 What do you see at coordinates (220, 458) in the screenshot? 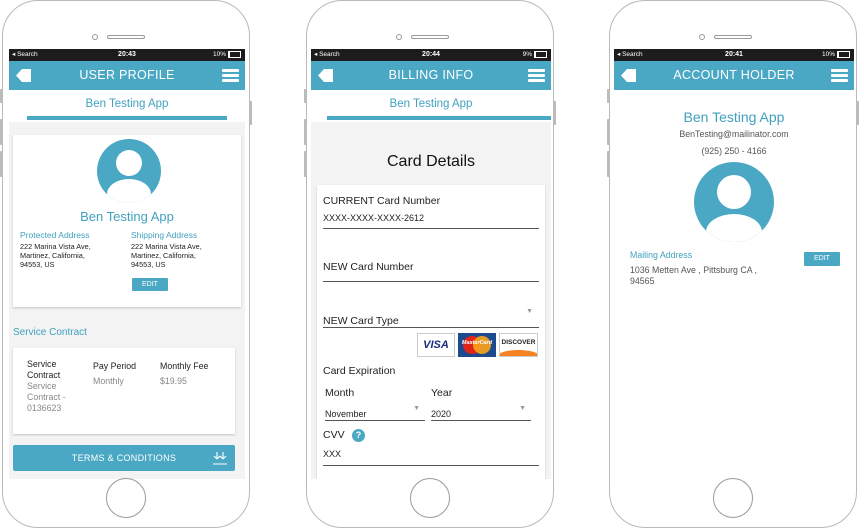
I see `download-icon` at bounding box center [220, 458].